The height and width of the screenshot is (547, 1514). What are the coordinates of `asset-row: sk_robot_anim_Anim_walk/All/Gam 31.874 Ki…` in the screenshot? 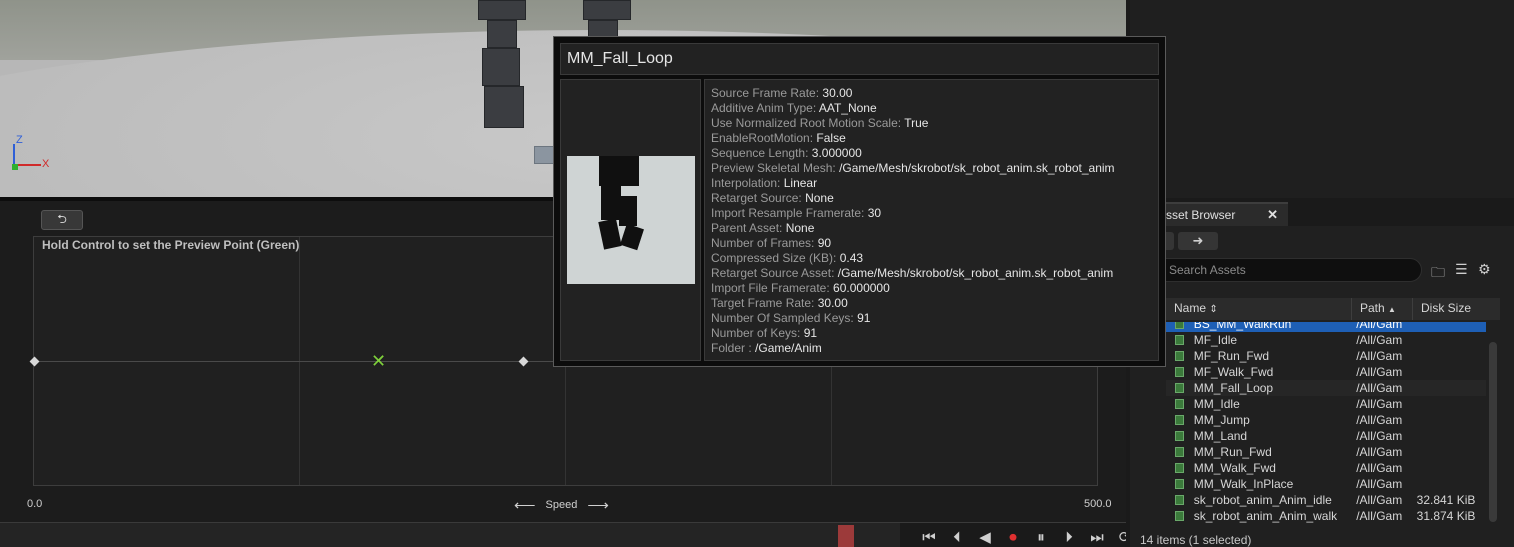 It's located at (1326, 516).